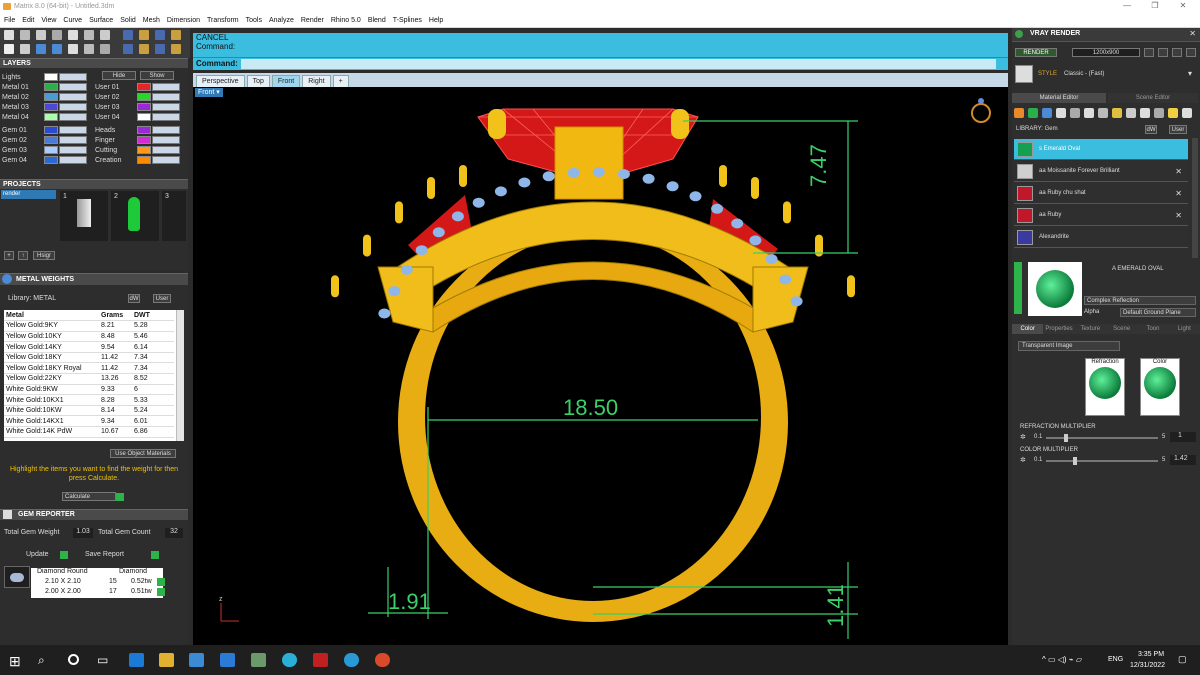 This screenshot has width=1200, height=675. Describe the element at coordinates (1184, 329) in the screenshot. I see `material-sub-tab: Light` at that location.